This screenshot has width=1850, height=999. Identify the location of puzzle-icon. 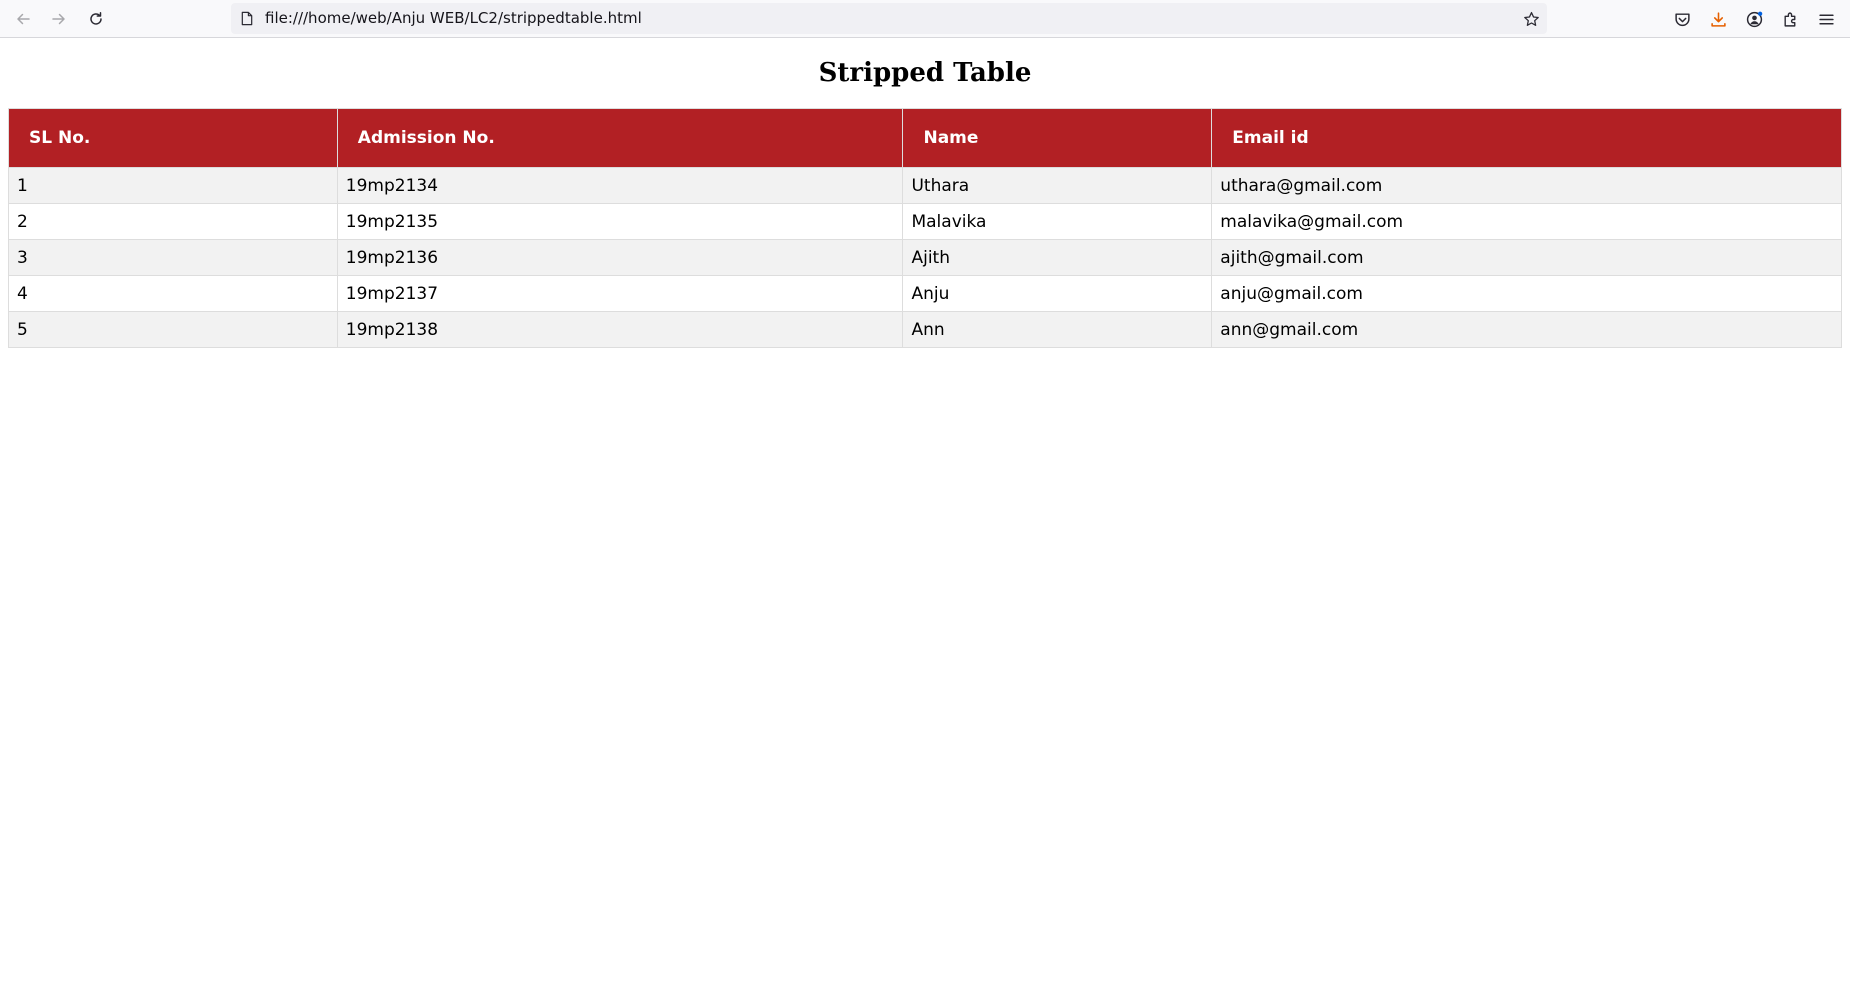
(1789, 19).